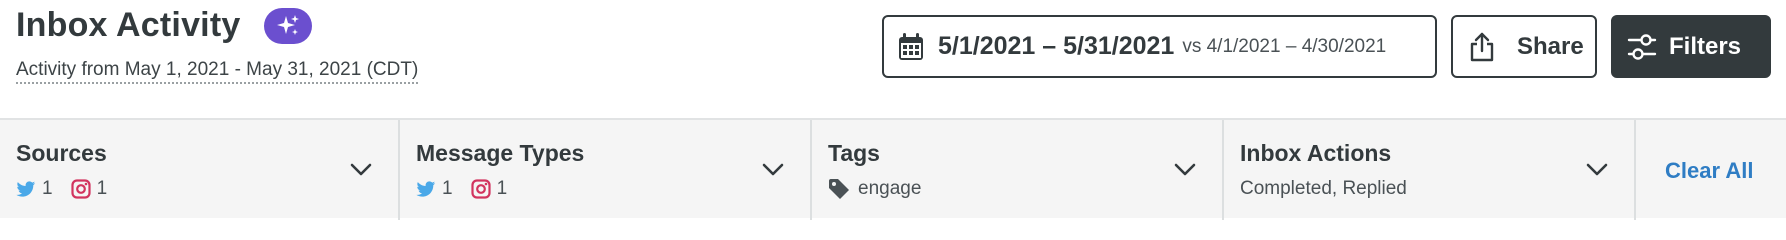 The image size is (1786, 240). Describe the element at coordinates (1709, 171) in the screenshot. I see `clear-all-link: Clear All` at that location.